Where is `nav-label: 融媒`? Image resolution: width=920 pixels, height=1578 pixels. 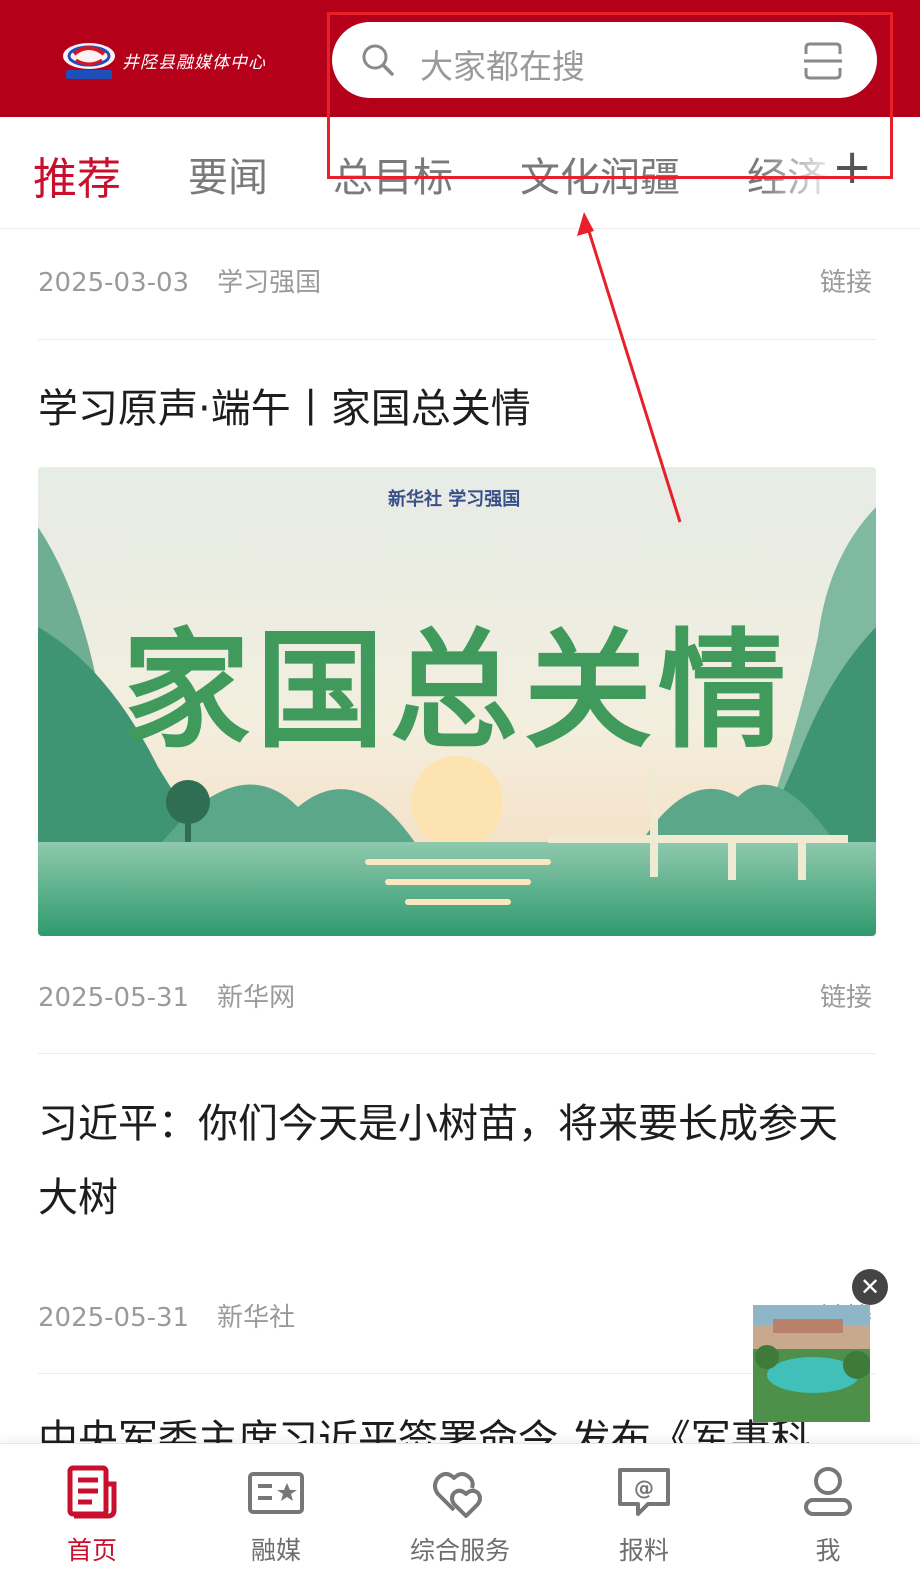
nav-label: 融媒 is located at coordinates (275, 1550).